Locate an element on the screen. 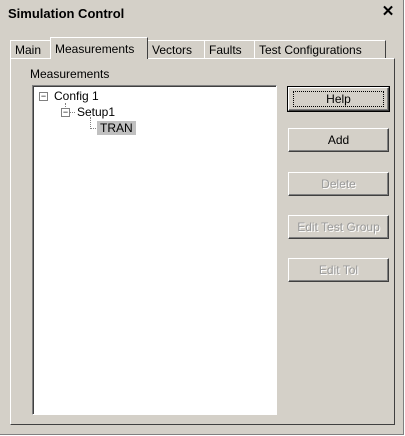 The image size is (405, 436). edit-tol-button: Edit Tol is located at coordinates (338, 270).